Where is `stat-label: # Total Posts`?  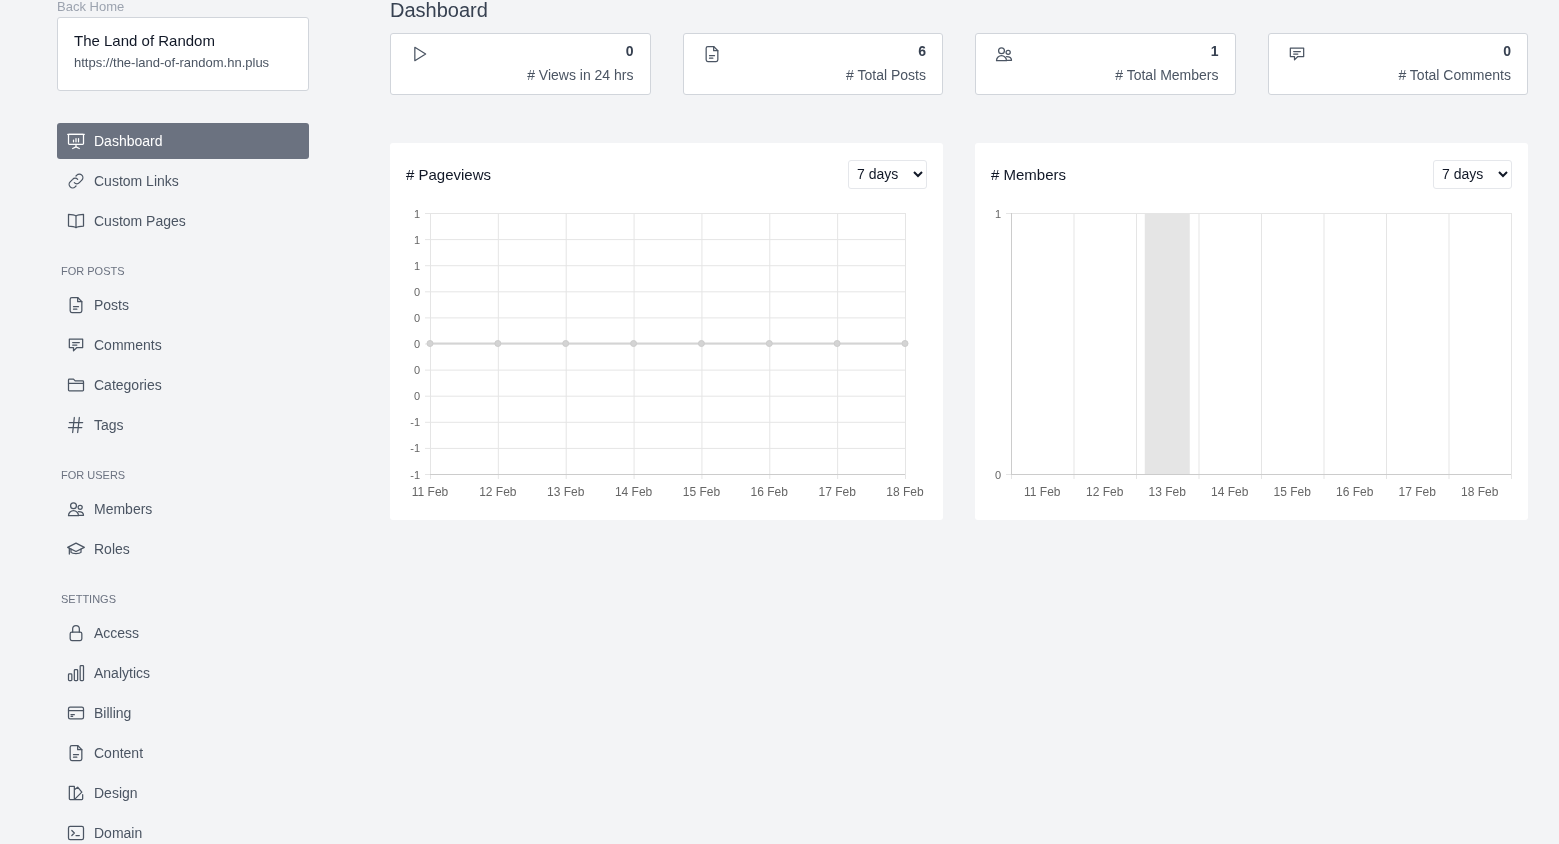 stat-label: # Total Posts is located at coordinates (886, 75).